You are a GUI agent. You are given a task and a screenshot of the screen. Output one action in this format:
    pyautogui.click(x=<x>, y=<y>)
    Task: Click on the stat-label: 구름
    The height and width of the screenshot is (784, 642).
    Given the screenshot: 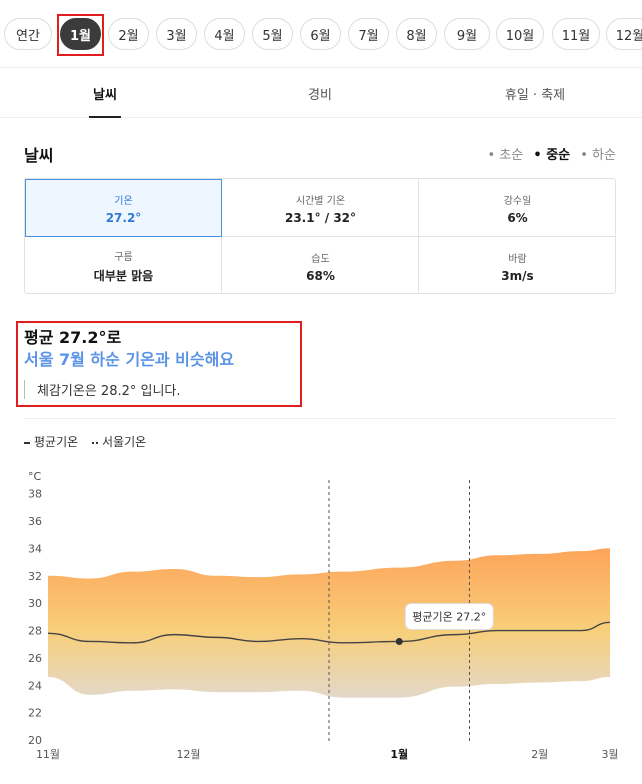 What is the action you would take?
    pyautogui.click(x=123, y=257)
    